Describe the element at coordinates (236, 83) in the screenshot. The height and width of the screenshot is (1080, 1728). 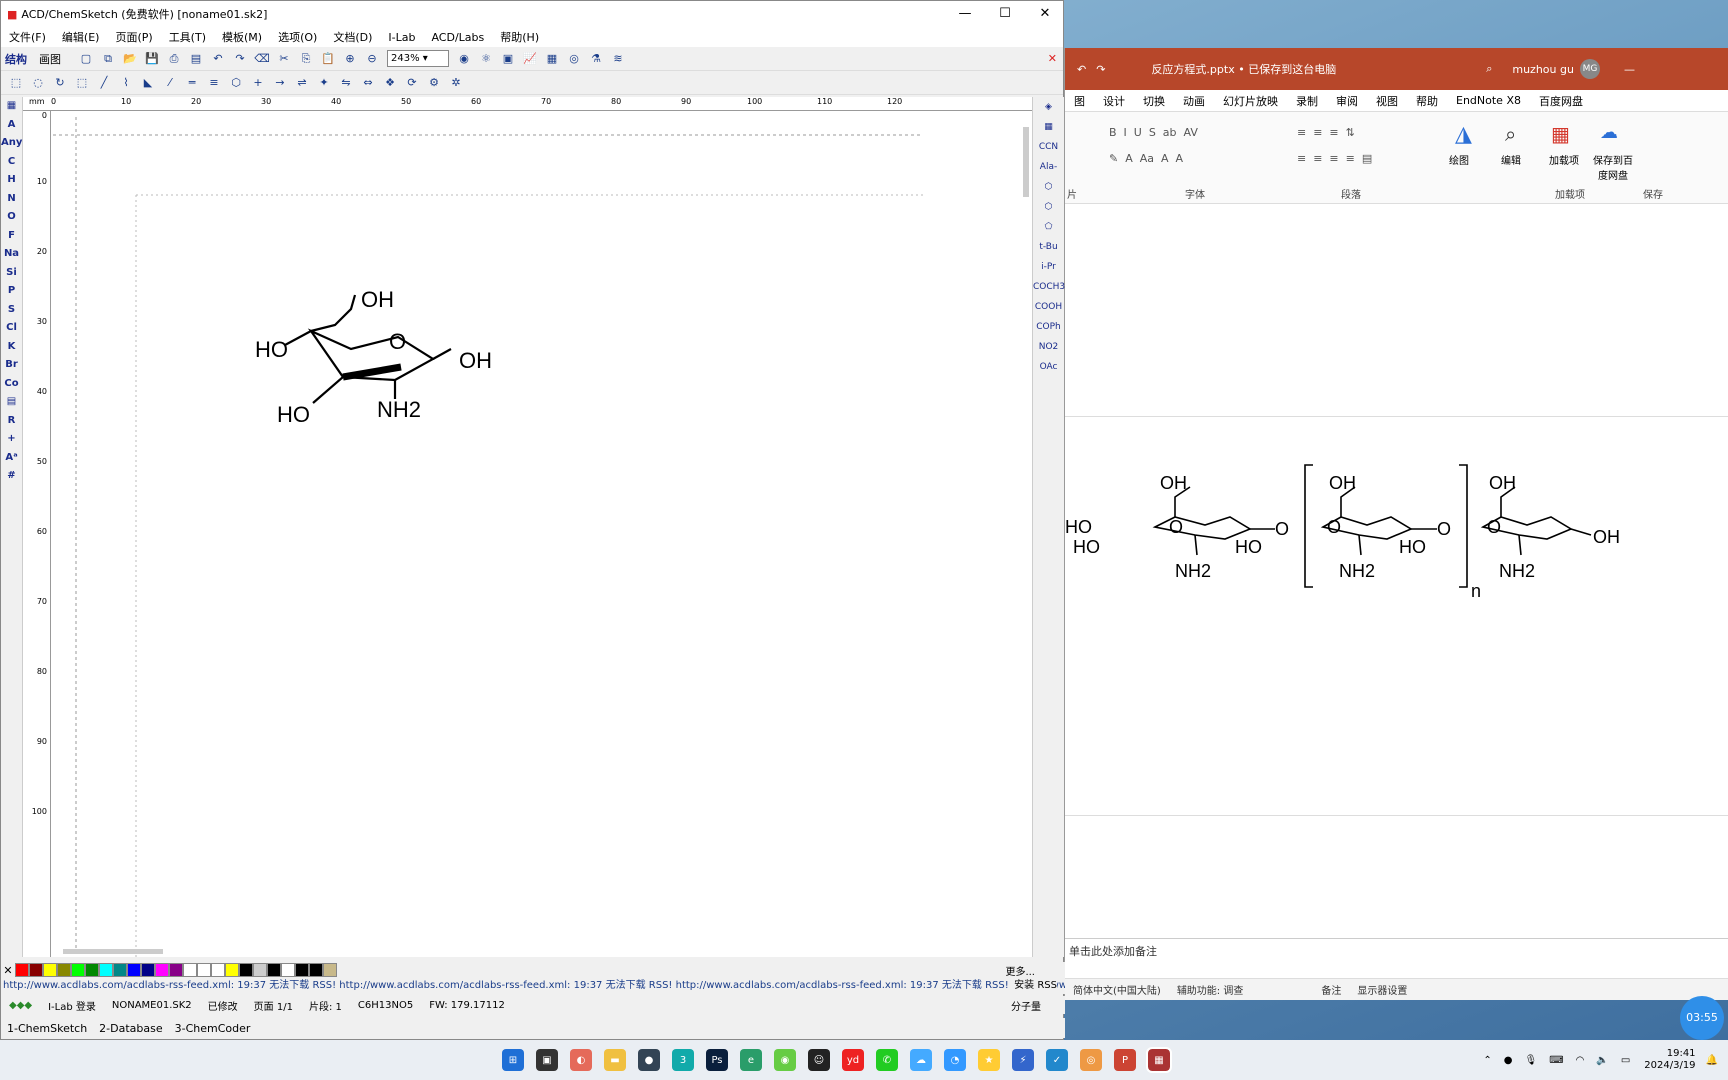
I see `ring-icon: ⬡` at that location.